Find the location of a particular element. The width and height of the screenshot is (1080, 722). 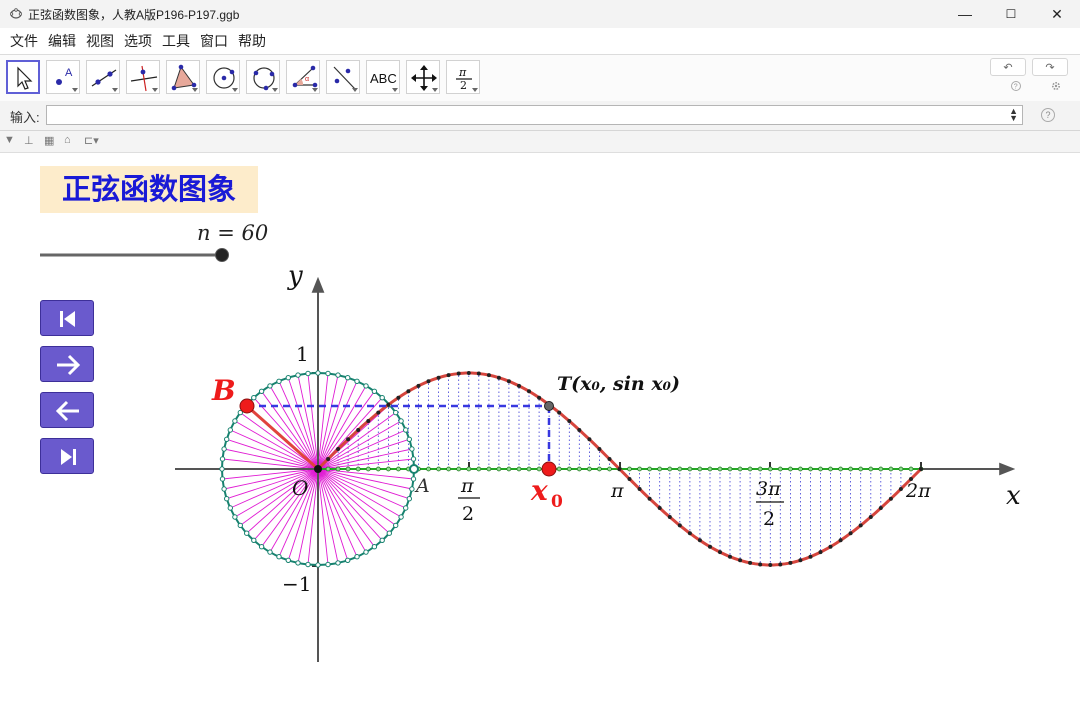

last-step-button is located at coordinates (67, 456).